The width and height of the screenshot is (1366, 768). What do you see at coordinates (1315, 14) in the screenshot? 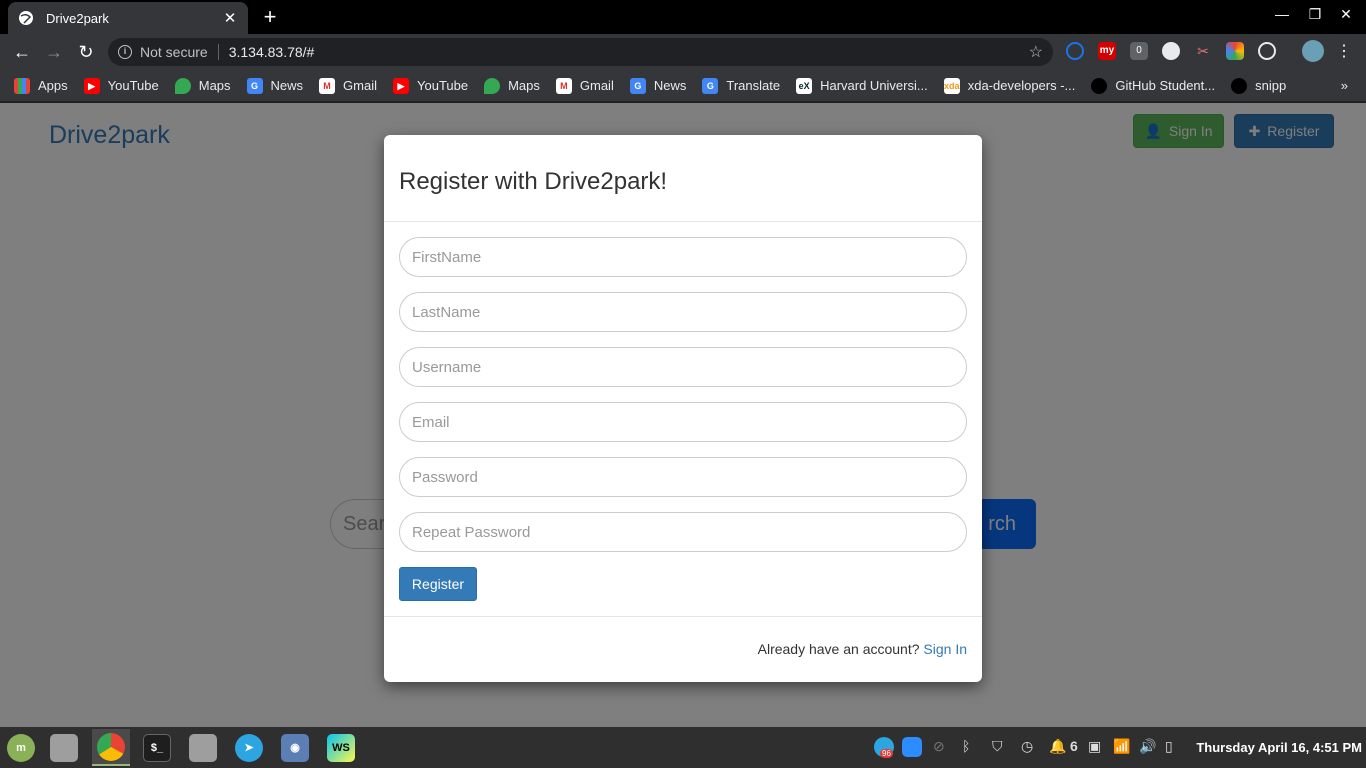
I see `restore-icon: ❐` at bounding box center [1315, 14].